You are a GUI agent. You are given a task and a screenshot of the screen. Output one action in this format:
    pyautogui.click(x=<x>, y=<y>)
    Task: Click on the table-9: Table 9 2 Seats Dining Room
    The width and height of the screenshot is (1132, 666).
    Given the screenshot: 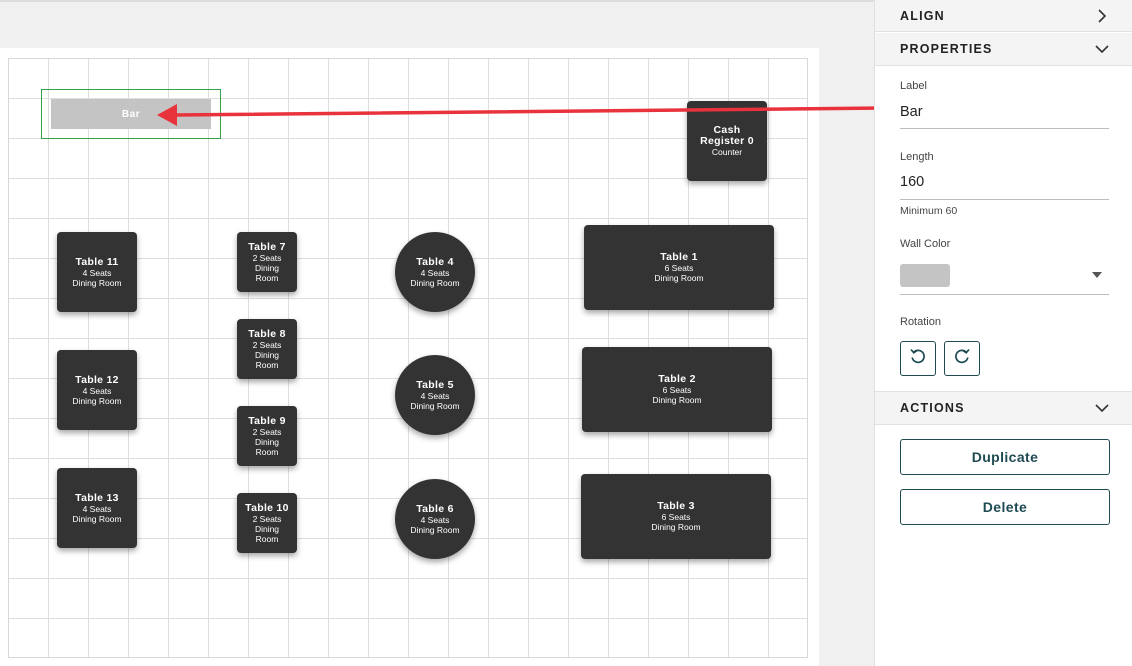 What is the action you would take?
    pyautogui.click(x=267, y=436)
    